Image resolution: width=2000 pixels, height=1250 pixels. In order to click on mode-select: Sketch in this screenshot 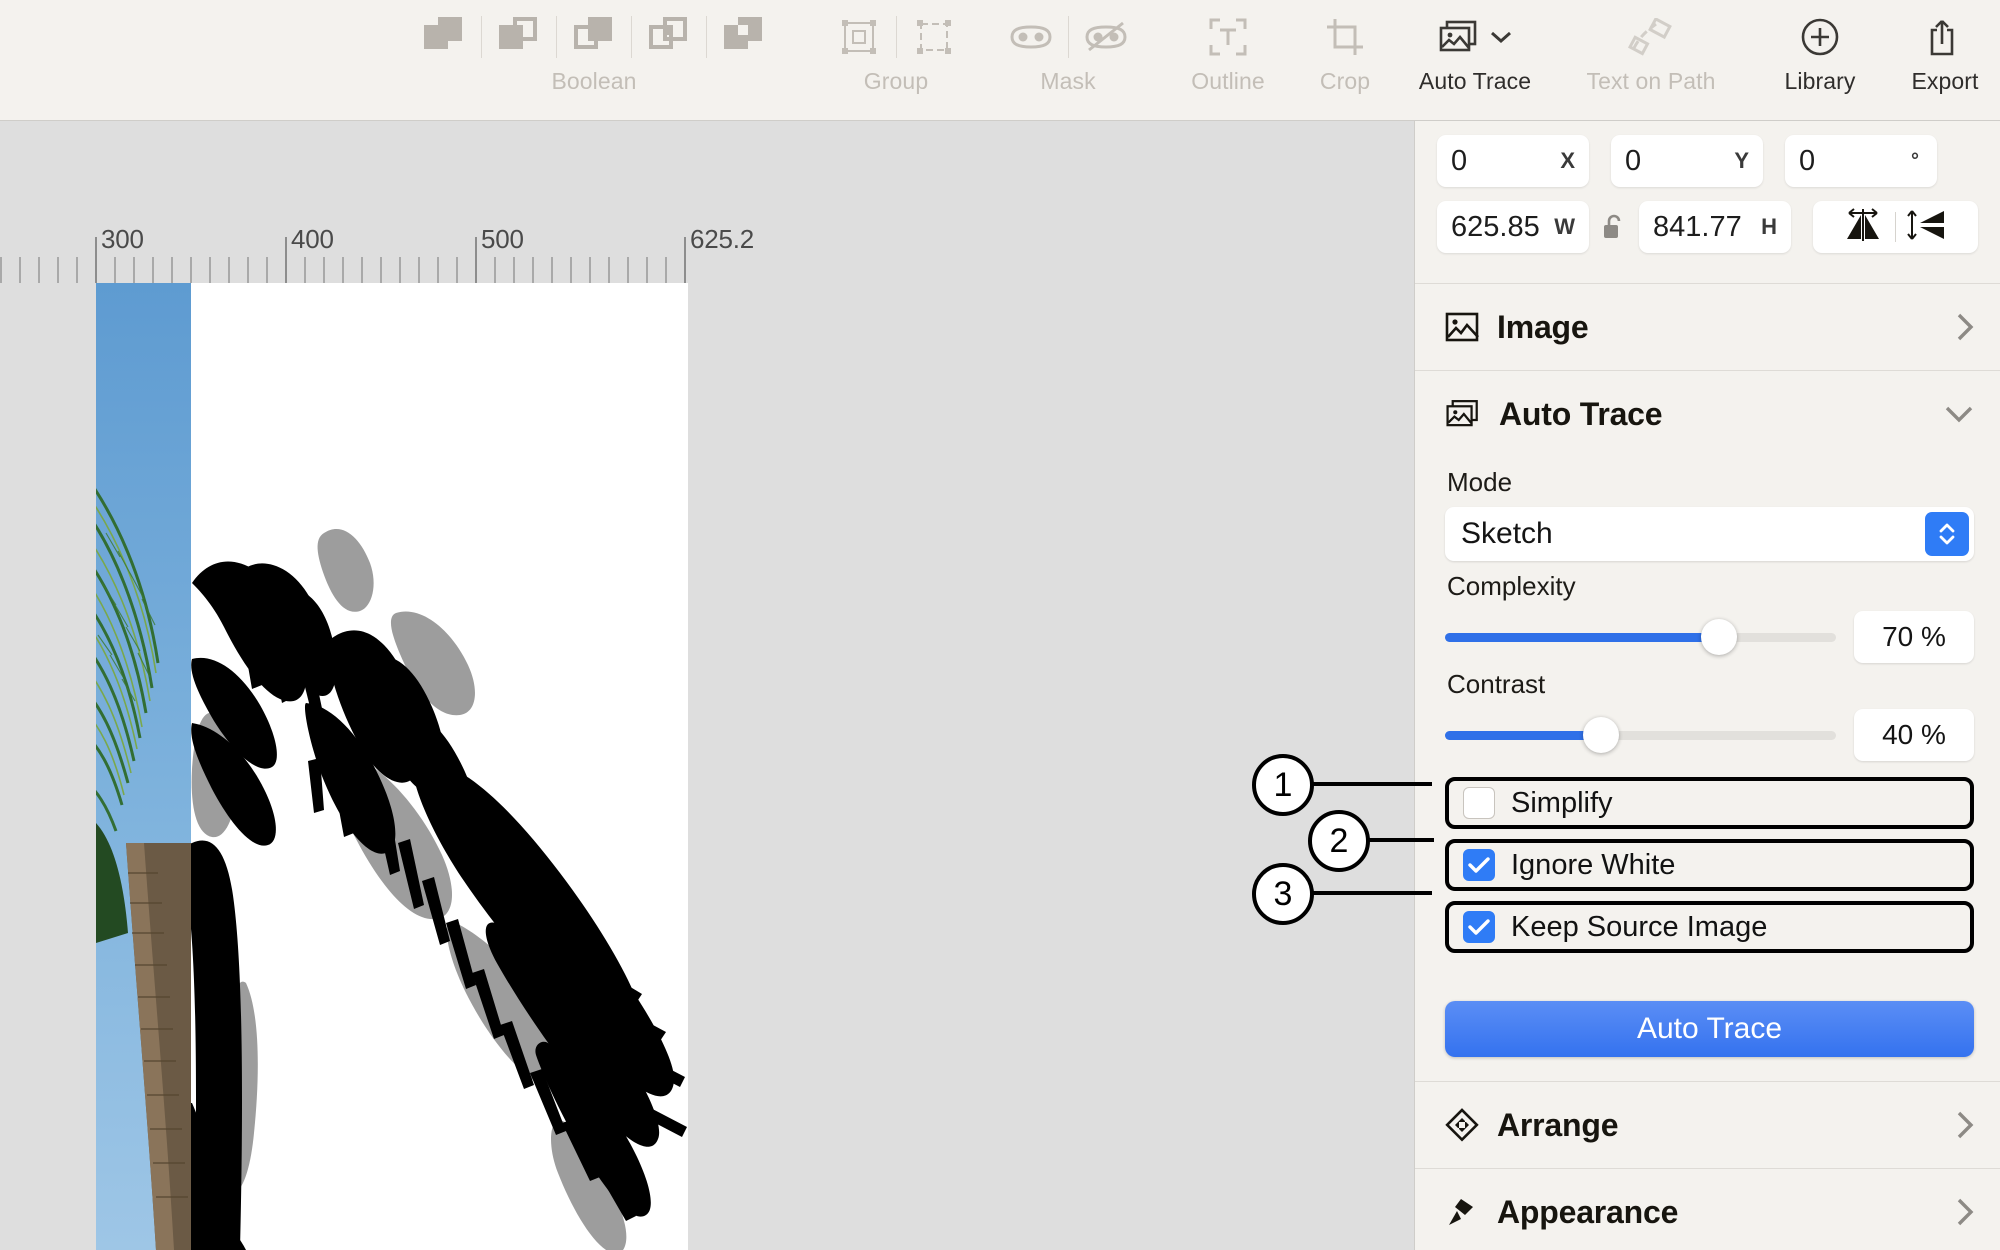, I will do `click(1709, 534)`.